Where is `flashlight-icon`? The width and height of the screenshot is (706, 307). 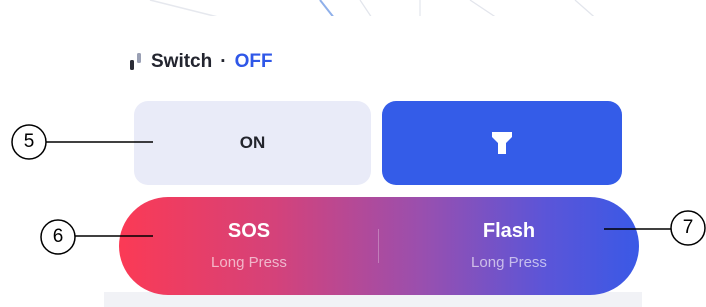
flashlight-icon is located at coordinates (502, 143).